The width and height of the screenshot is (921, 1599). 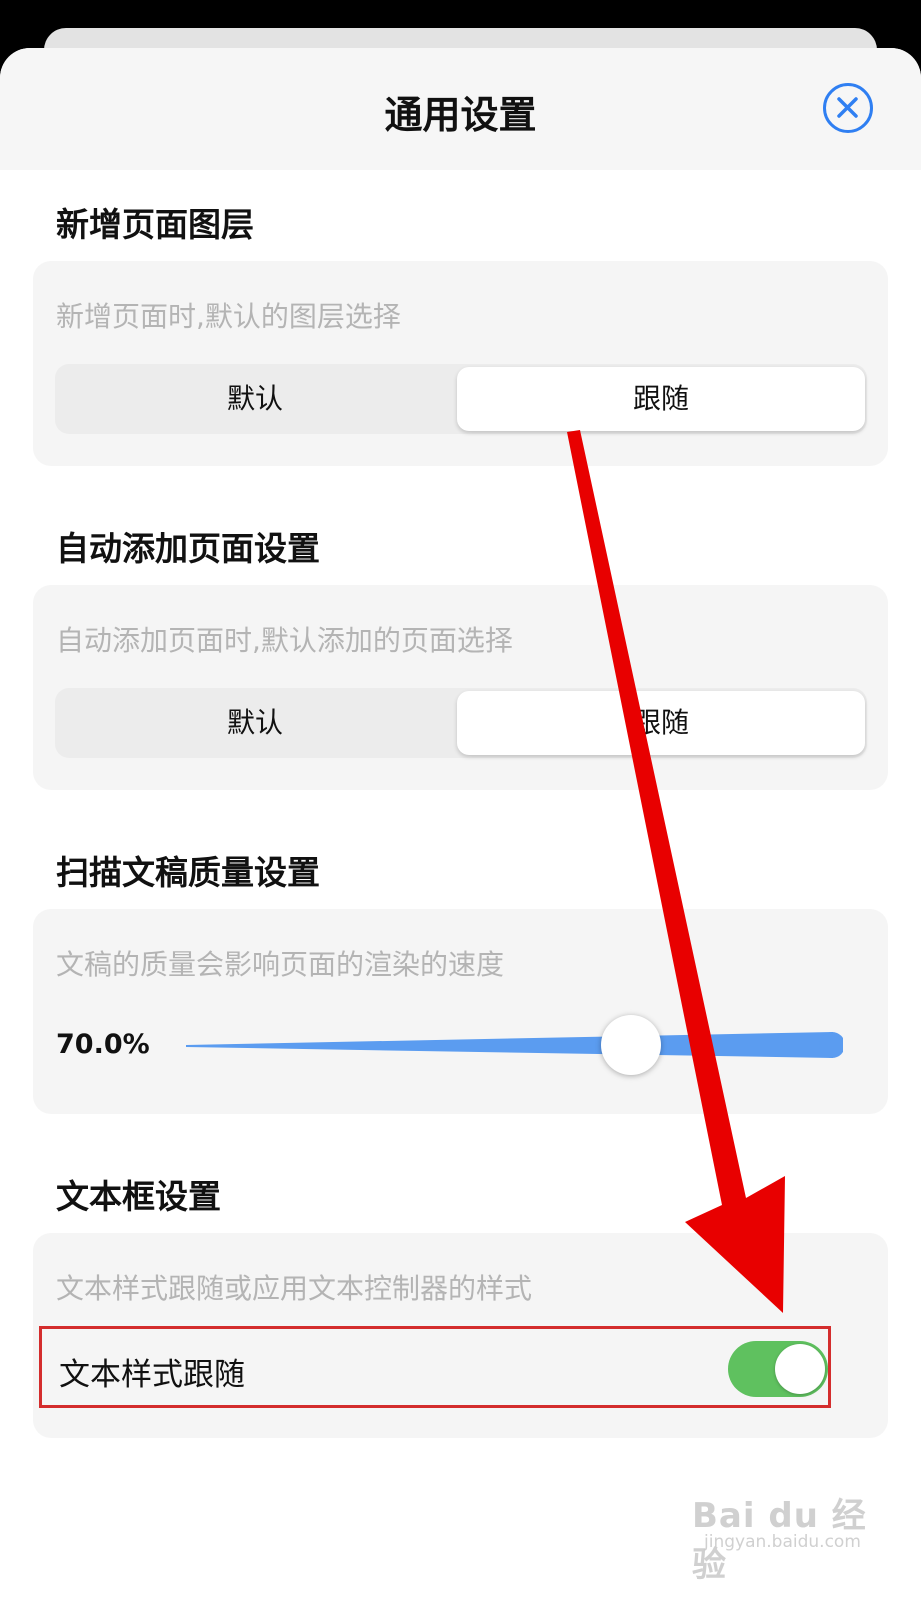 I want to click on auto-add-page-description: 自动添加页面时,默认添加的页面选择, so click(x=284, y=640).